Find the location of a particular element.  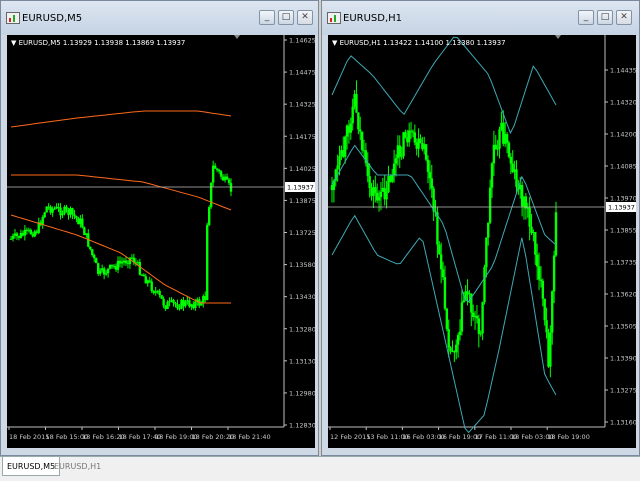

price-label: 1.13280 is located at coordinates (302, 329).